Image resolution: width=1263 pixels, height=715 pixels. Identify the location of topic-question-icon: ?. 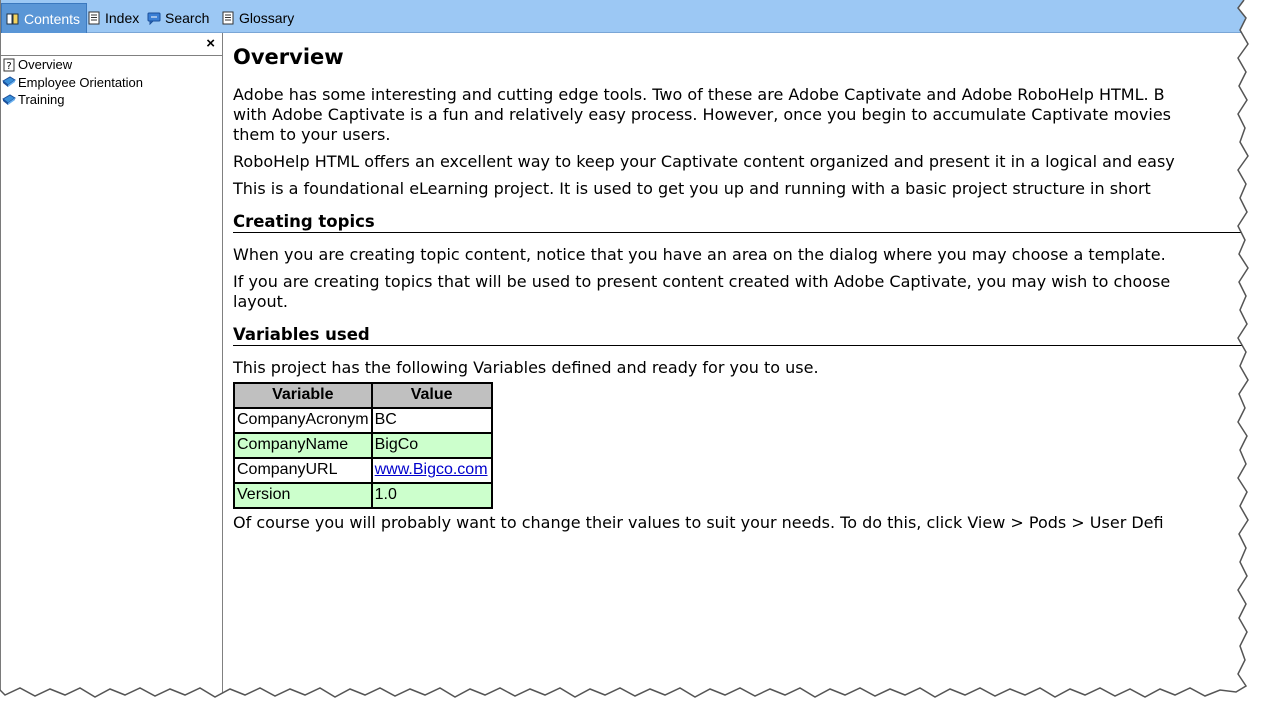
(9, 65).